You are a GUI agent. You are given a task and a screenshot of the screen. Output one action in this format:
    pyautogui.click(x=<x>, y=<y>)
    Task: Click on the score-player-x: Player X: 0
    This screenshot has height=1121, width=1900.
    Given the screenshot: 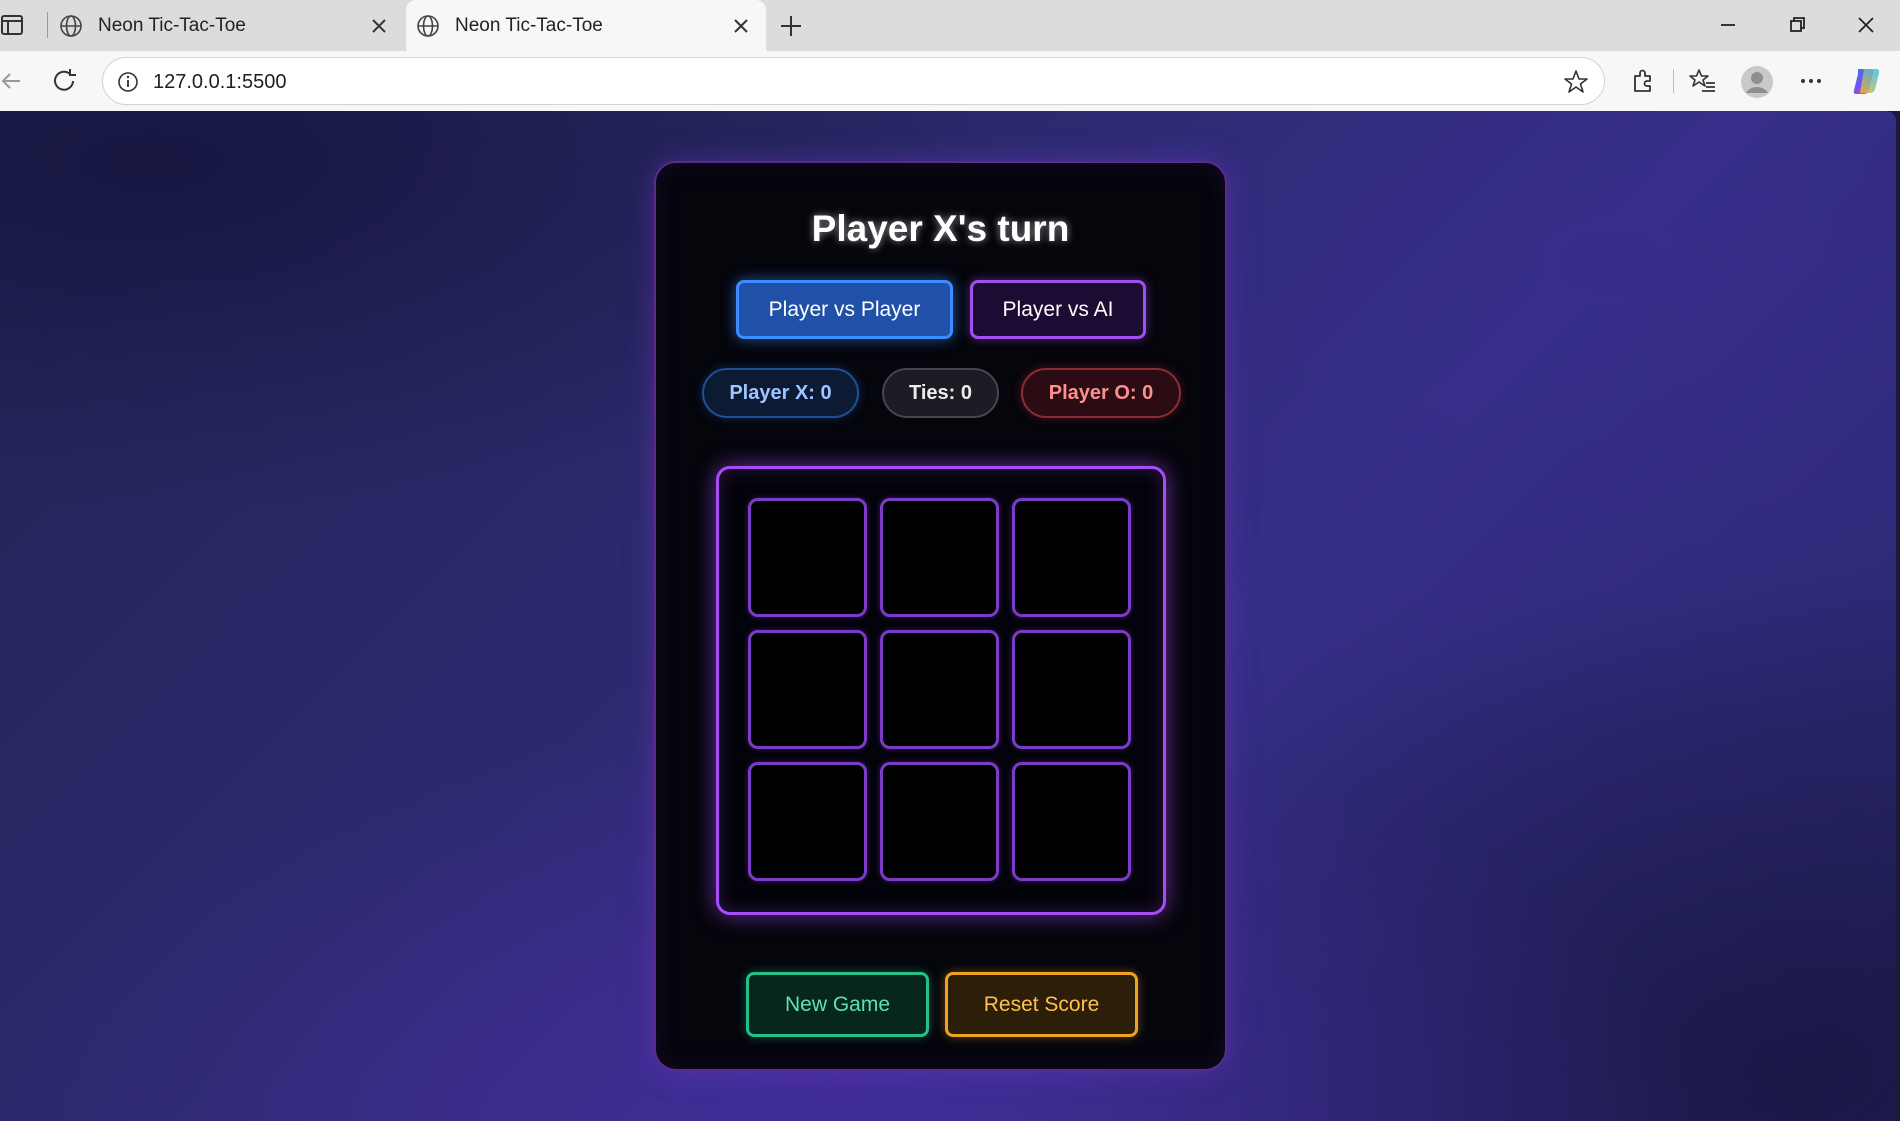 What is the action you would take?
    pyautogui.click(x=780, y=393)
    